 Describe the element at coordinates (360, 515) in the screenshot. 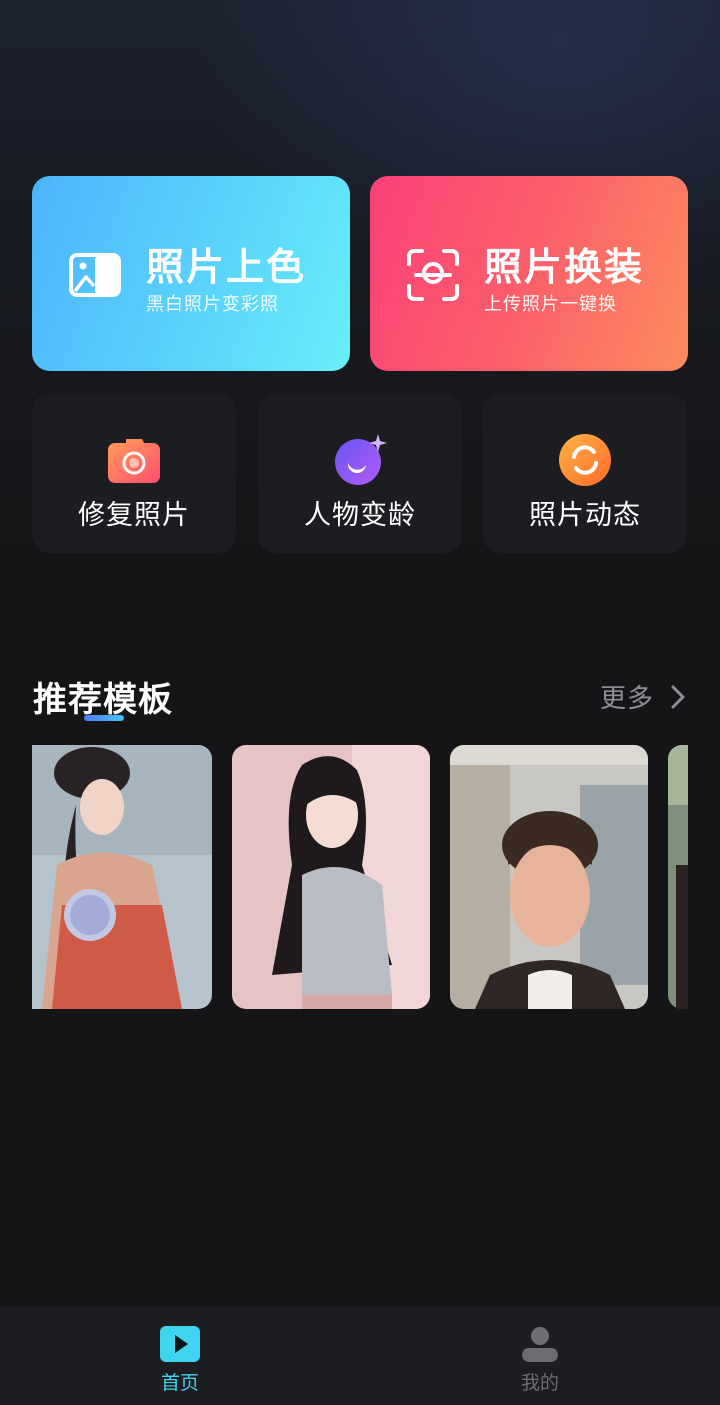

I see `age-change-label: 人物变龄` at that location.